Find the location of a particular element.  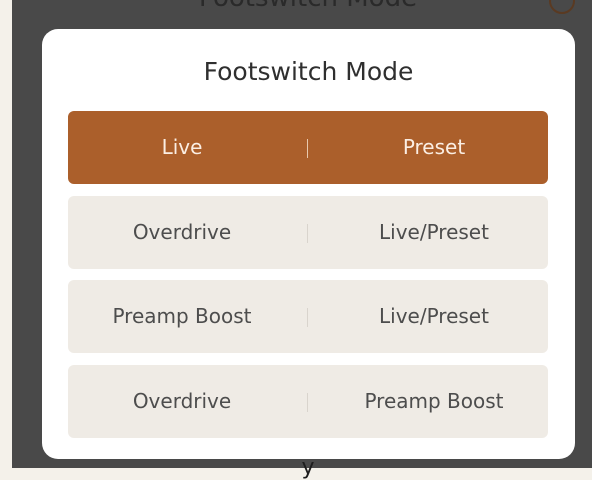

option-left-label: Preamp Boost is located at coordinates (182, 316).